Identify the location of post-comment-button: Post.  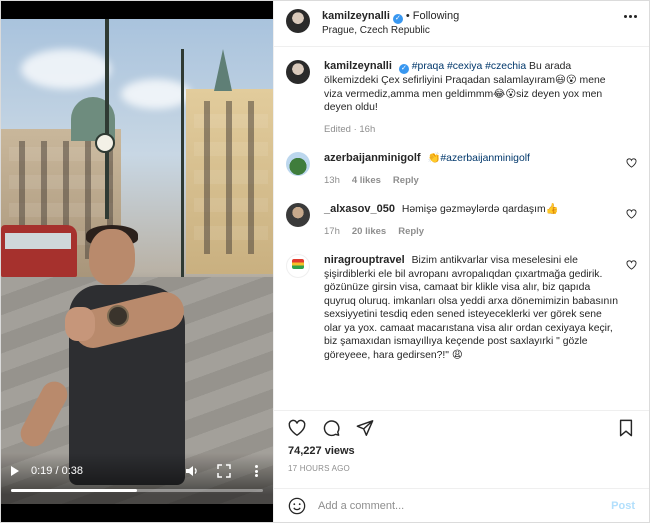
(623, 506).